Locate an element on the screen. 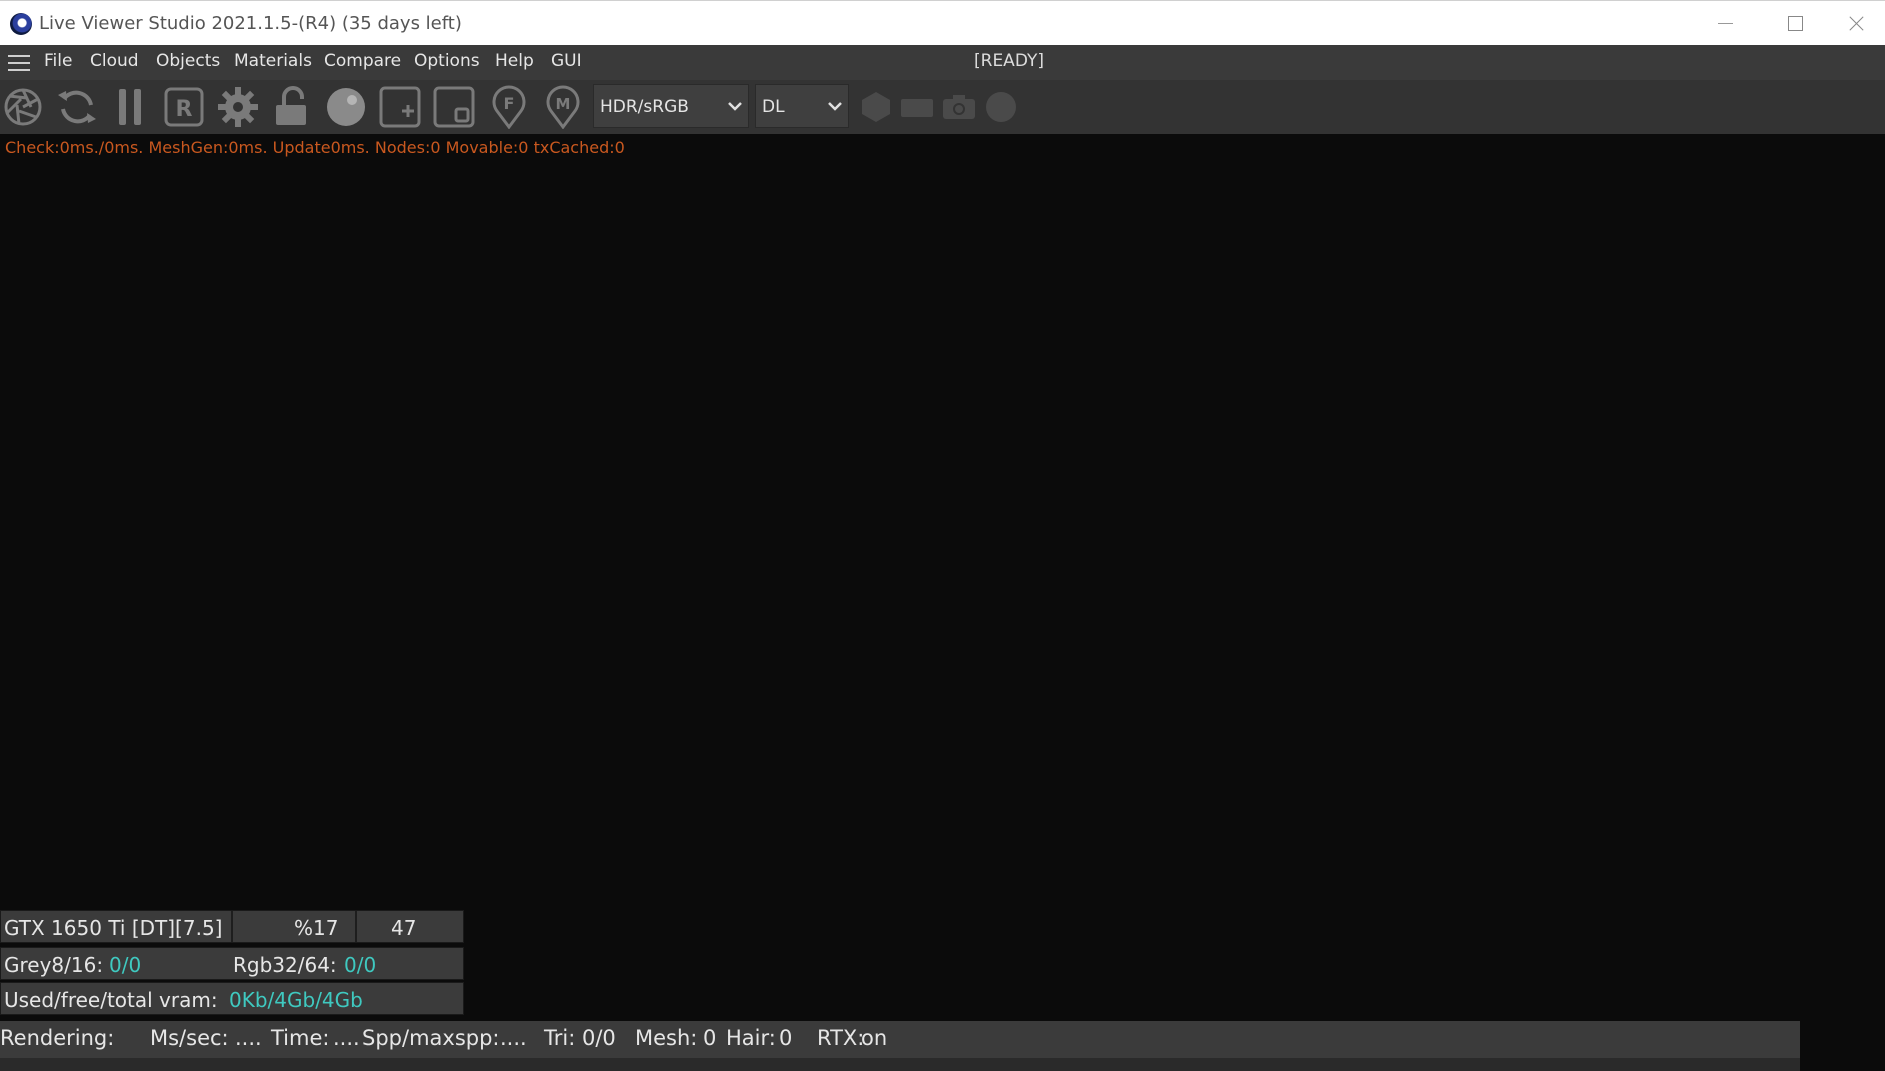 The width and height of the screenshot is (1885, 1071). vram-label: Used/free/total vram: is located at coordinates (111, 1000).